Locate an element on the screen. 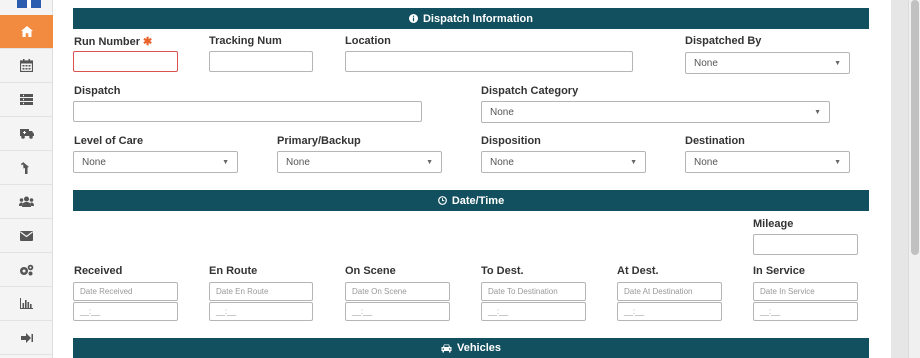 Image resolution: width=920 pixels, height=358 pixels. on-scene-label: On Scene is located at coordinates (370, 271).